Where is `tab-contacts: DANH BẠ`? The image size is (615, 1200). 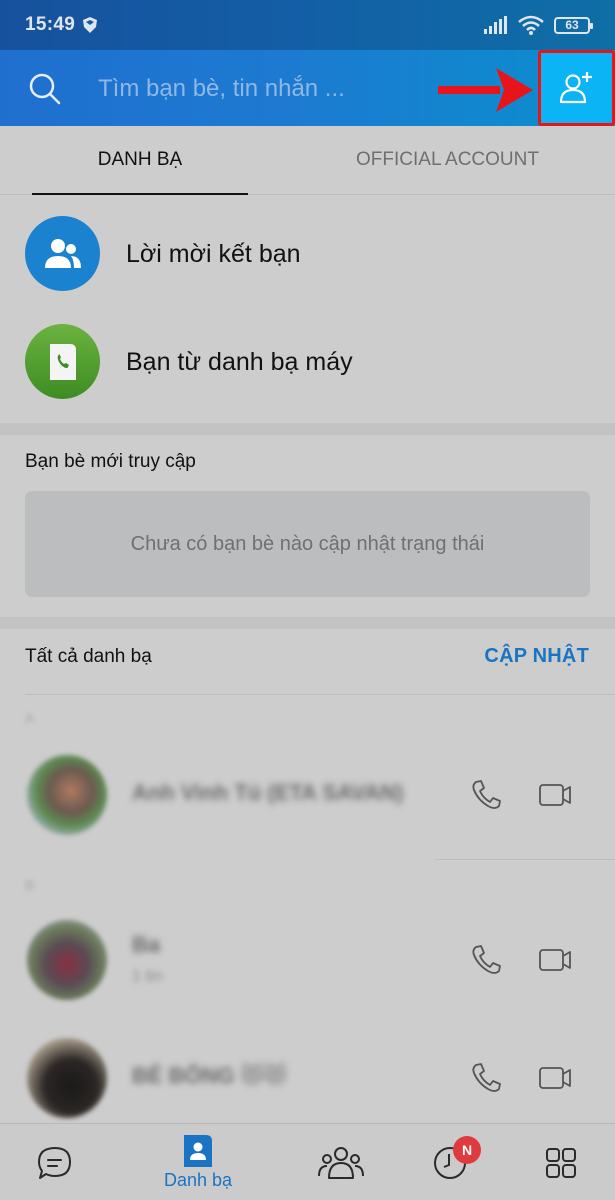 tab-contacts: DANH BẠ is located at coordinates (140, 160).